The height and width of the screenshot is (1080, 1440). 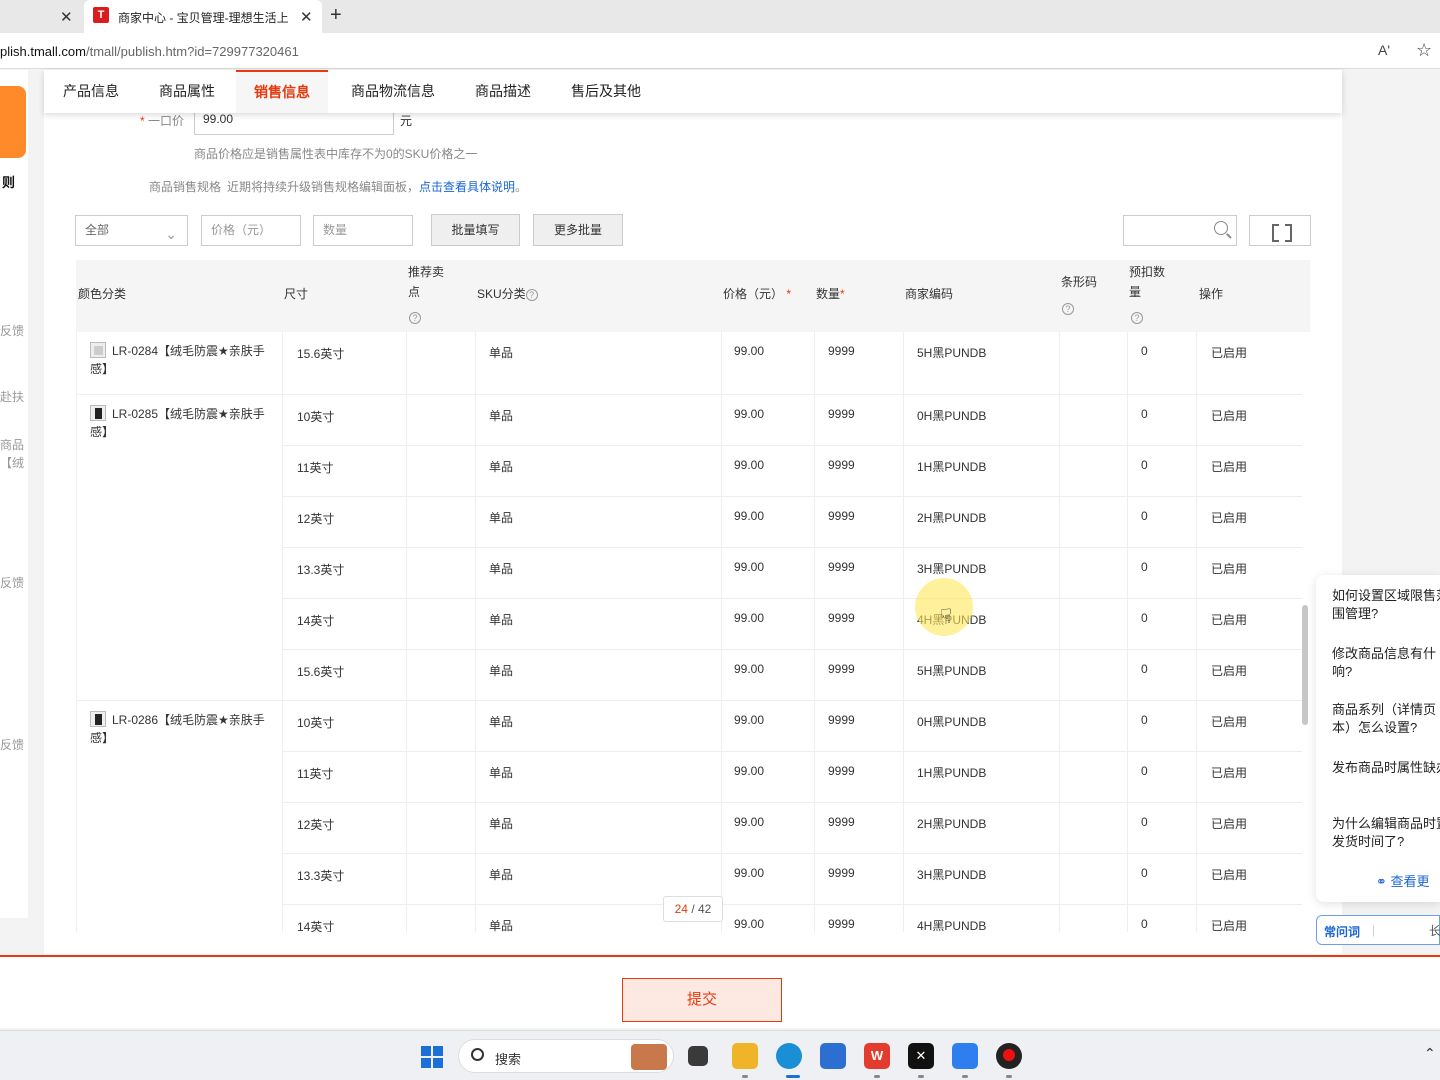 I want to click on favorite-star-icon: ☆, so click(x=1424, y=50).